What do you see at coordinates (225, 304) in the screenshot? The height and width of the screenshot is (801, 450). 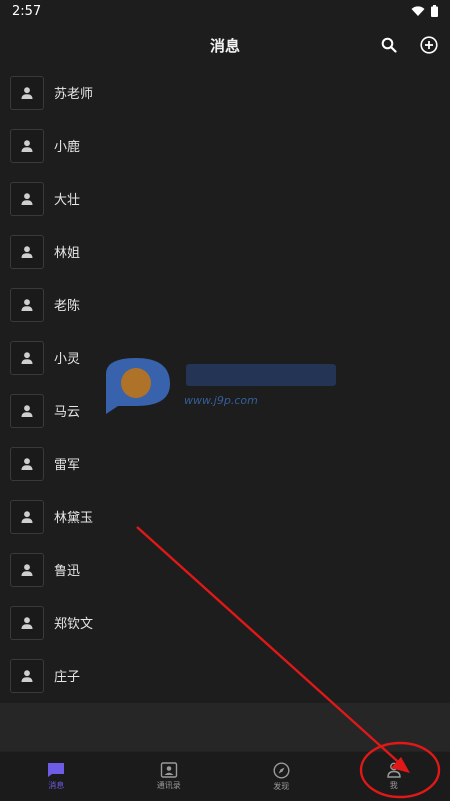 I see `contact-row: 老陈` at bounding box center [225, 304].